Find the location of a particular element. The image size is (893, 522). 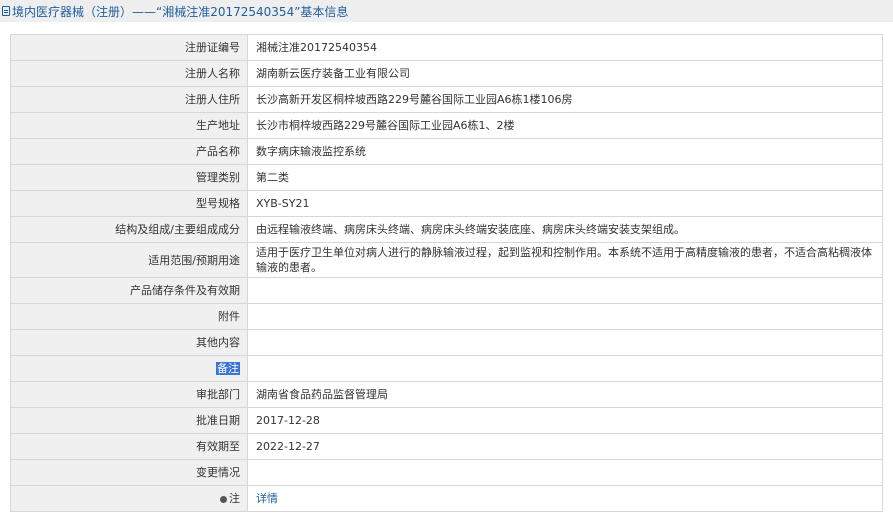

row-value-attachments is located at coordinates (565, 316).